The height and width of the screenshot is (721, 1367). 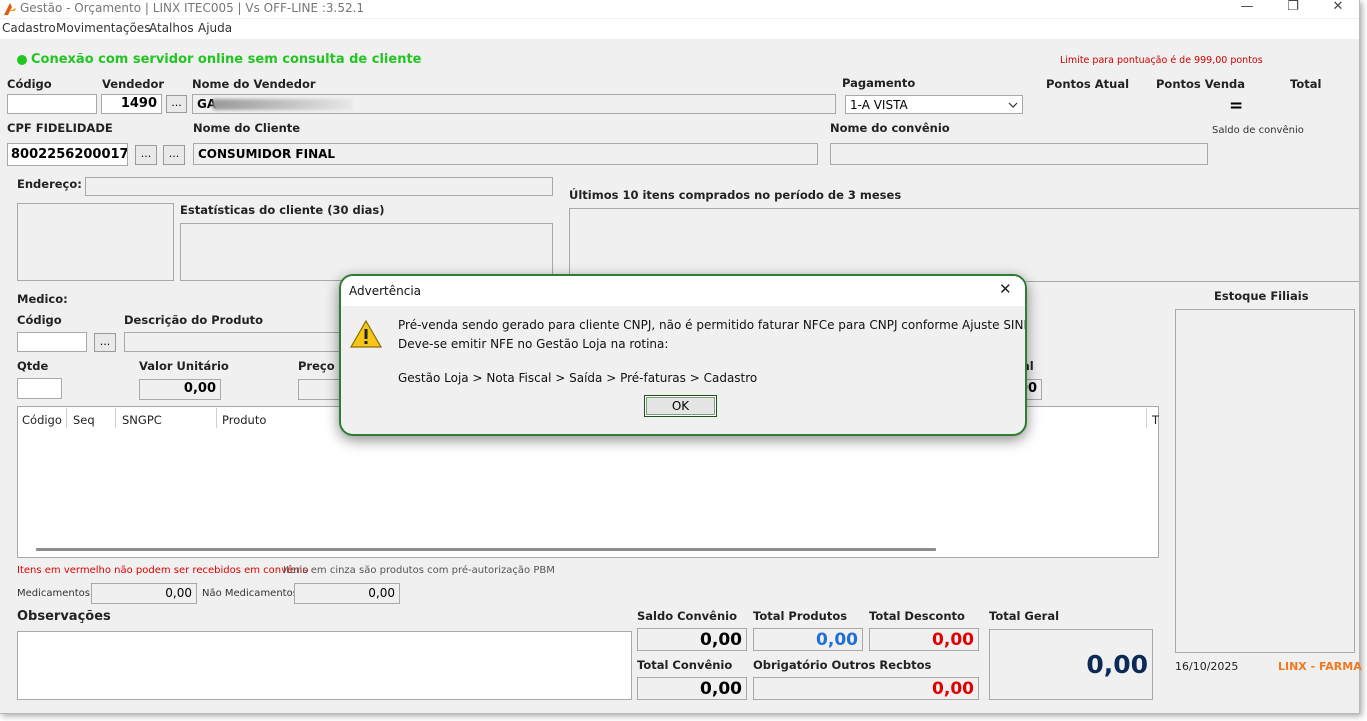 What do you see at coordinates (917, 616) in the screenshot?
I see `total-desconto-label: Total Desconto` at bounding box center [917, 616].